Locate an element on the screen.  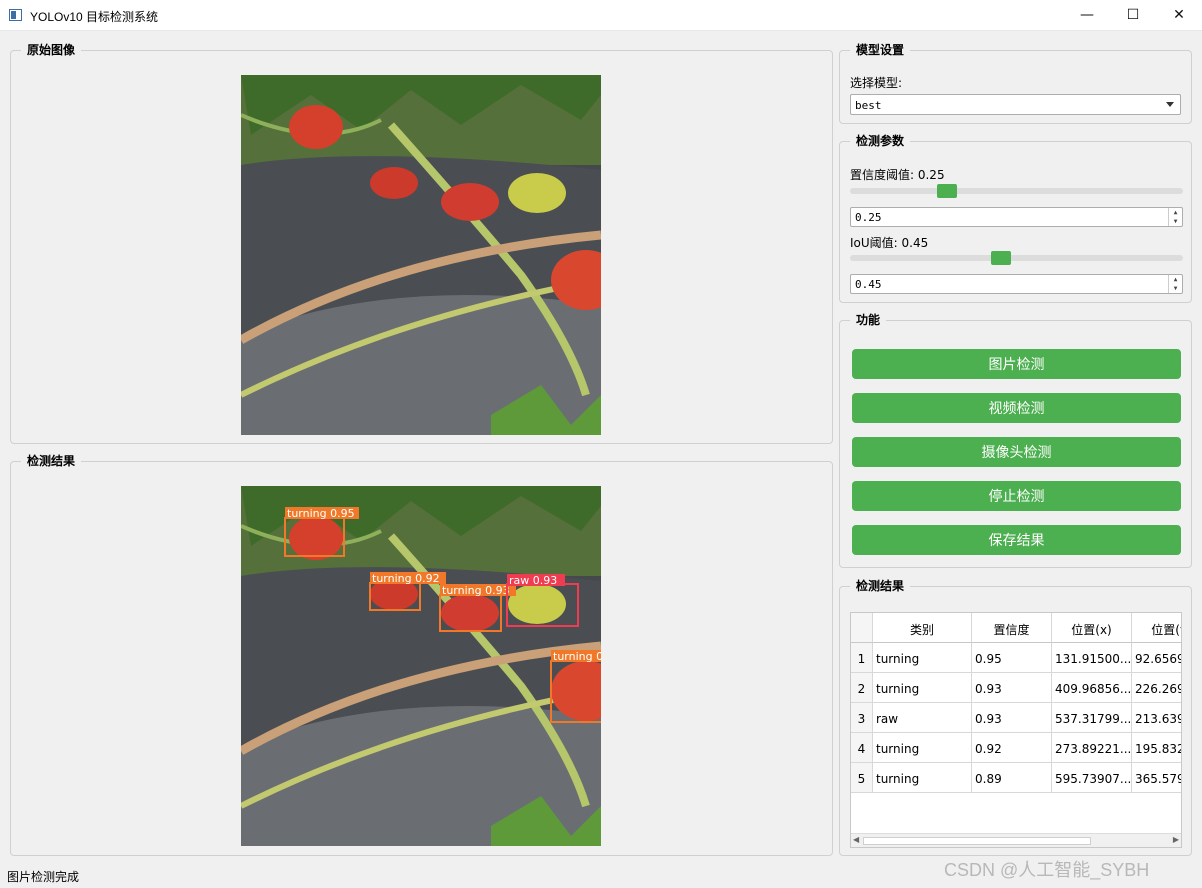
app-icon is located at coordinates (15, 15).